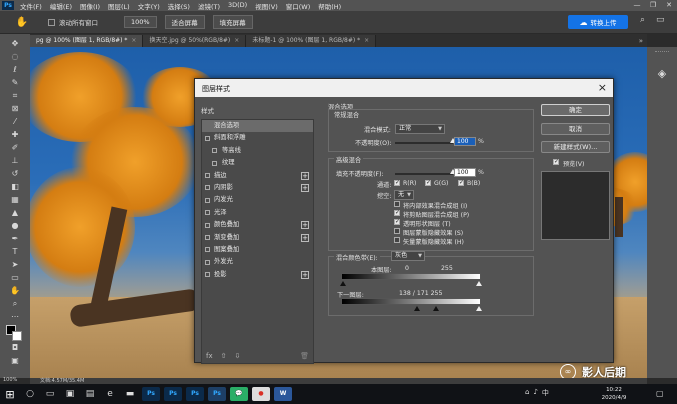  Describe the element at coordinates (465, 172) in the screenshot. I see `fill-opacity-input: 100` at that location.